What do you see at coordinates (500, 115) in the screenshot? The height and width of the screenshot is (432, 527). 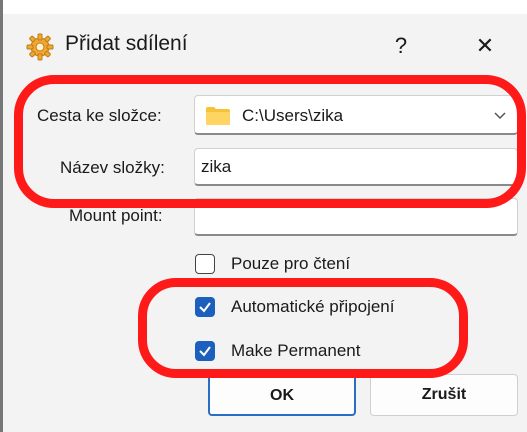 I see `chevron-down-icon` at bounding box center [500, 115].